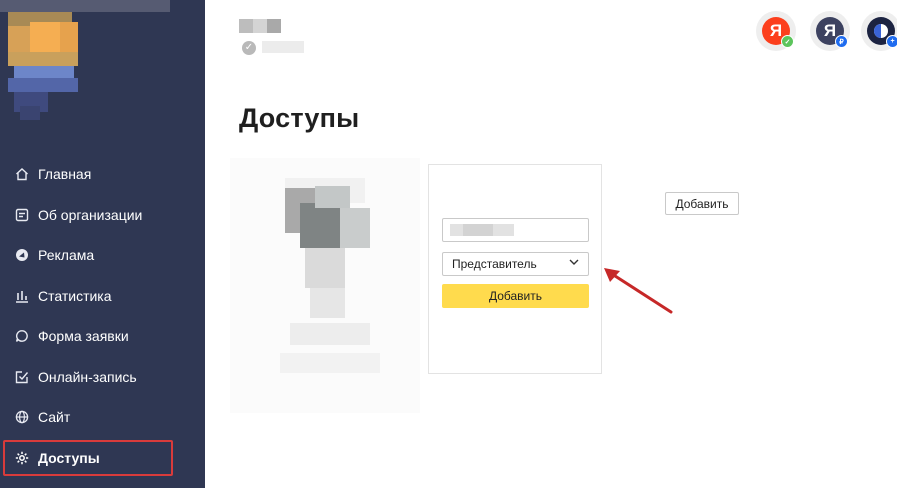 Image resolution: width=897 pixels, height=488 pixels. Describe the element at coordinates (879, 31) in the screenshot. I see `user-profile-avatar: +` at that location.